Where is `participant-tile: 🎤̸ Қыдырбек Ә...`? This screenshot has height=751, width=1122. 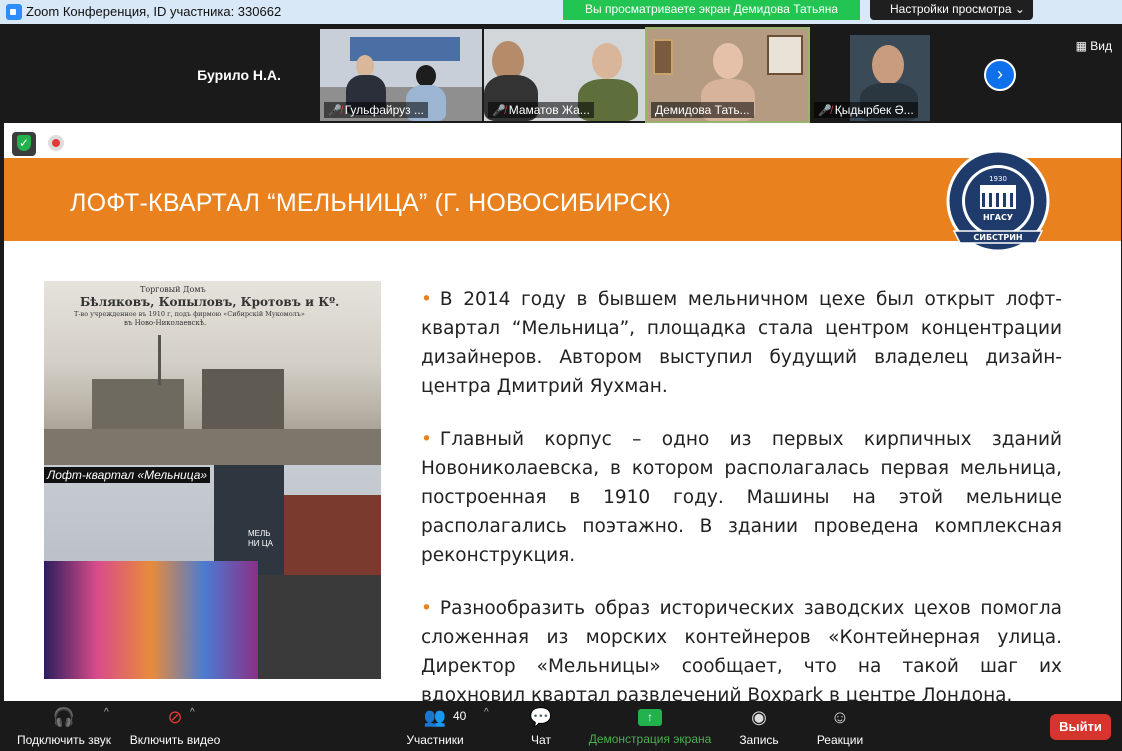
participant-tile: 🎤̸ Қыдырбек Ә... is located at coordinates (891, 75).